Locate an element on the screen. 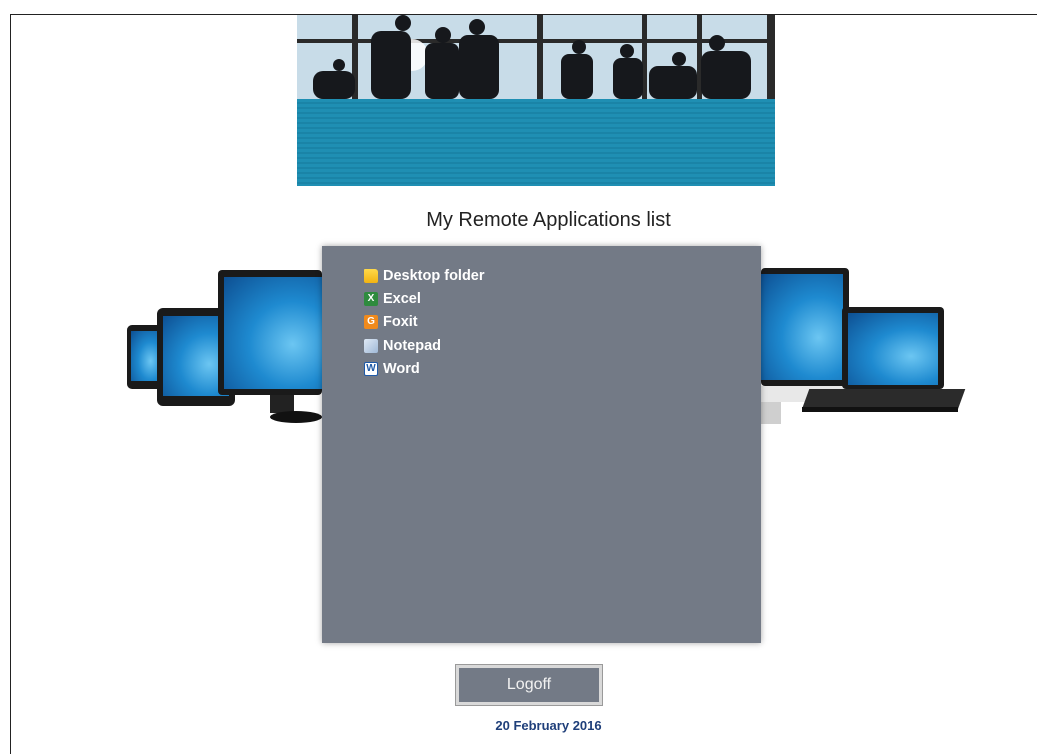  app-item-notepad: Notepad is located at coordinates (424, 345).